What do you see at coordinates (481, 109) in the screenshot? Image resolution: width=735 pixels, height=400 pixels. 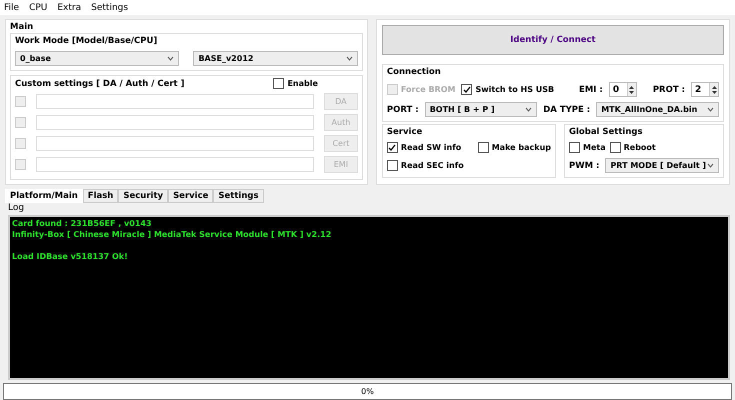 I see `port-dropdown: BOTH [ B + P ]` at bounding box center [481, 109].